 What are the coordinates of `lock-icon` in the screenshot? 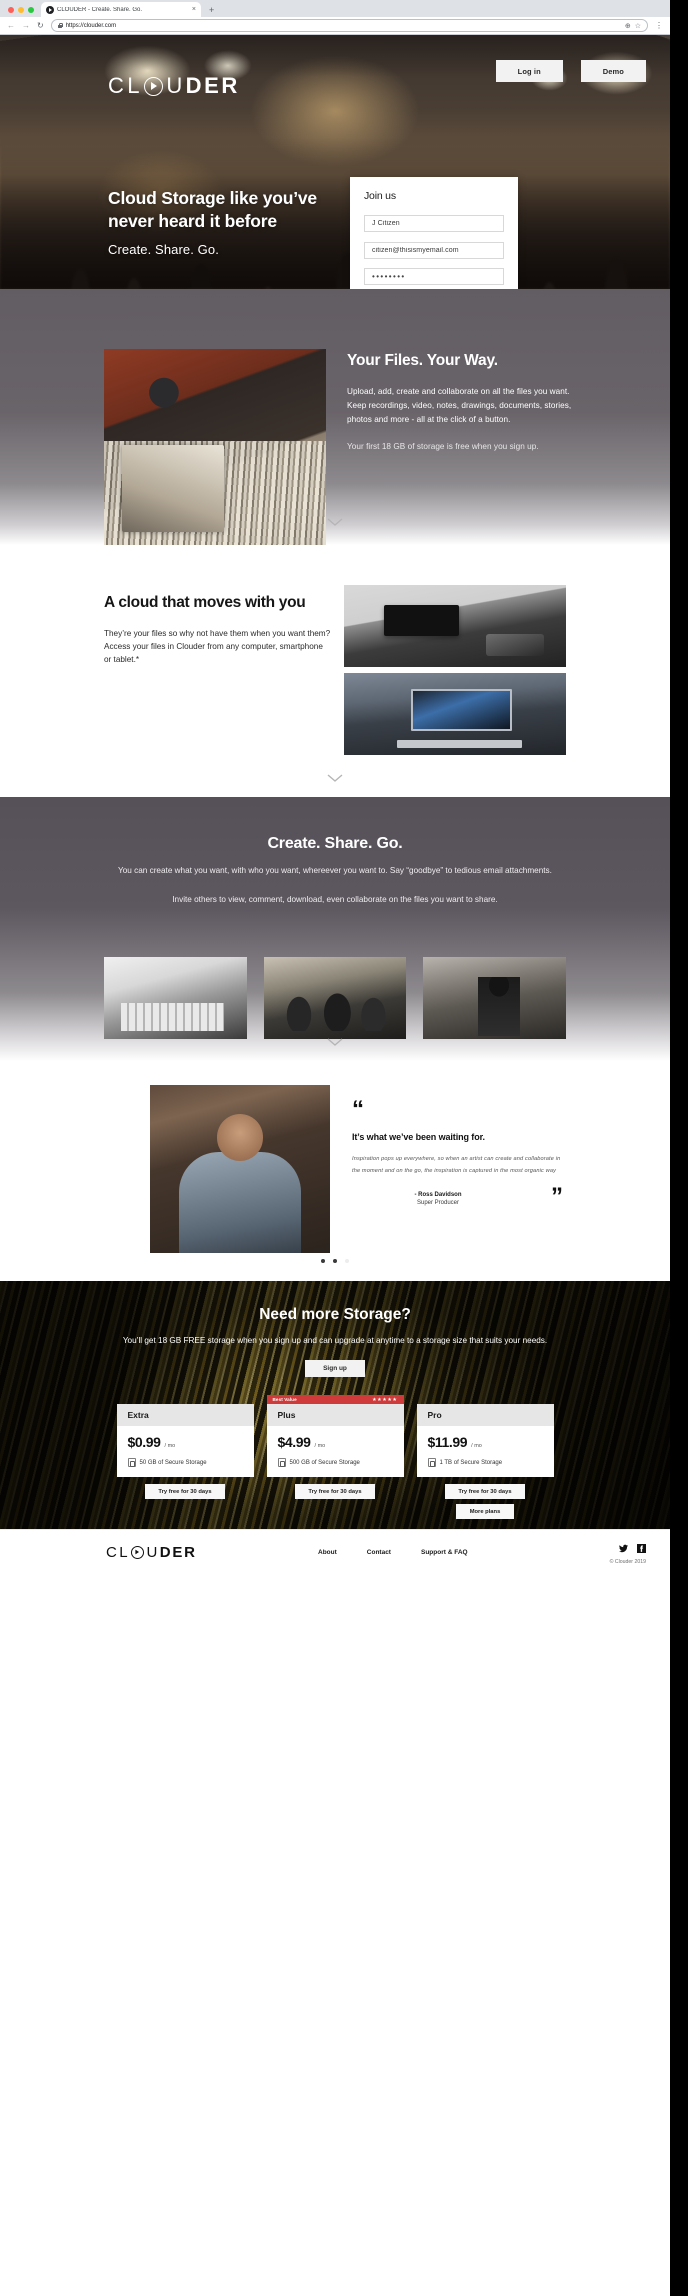 It's located at (60, 25).